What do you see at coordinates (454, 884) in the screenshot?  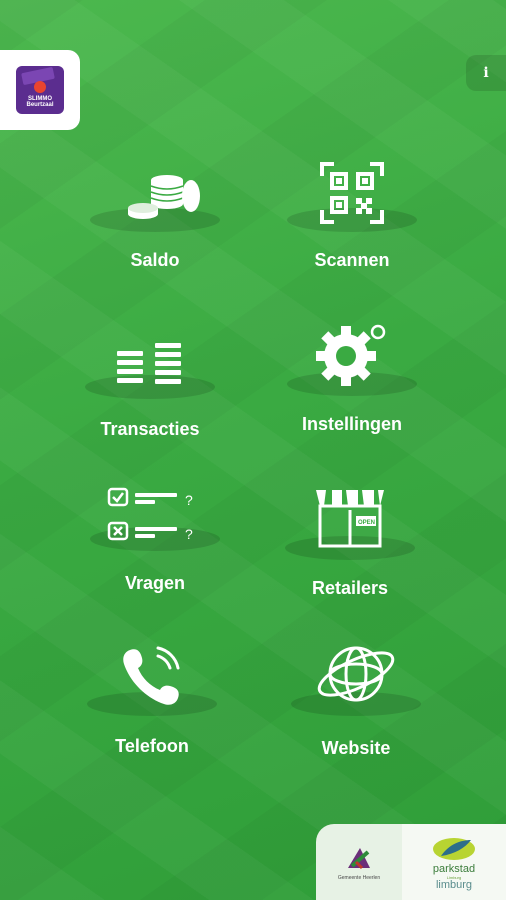 I see `parkstad-region: limburg` at bounding box center [454, 884].